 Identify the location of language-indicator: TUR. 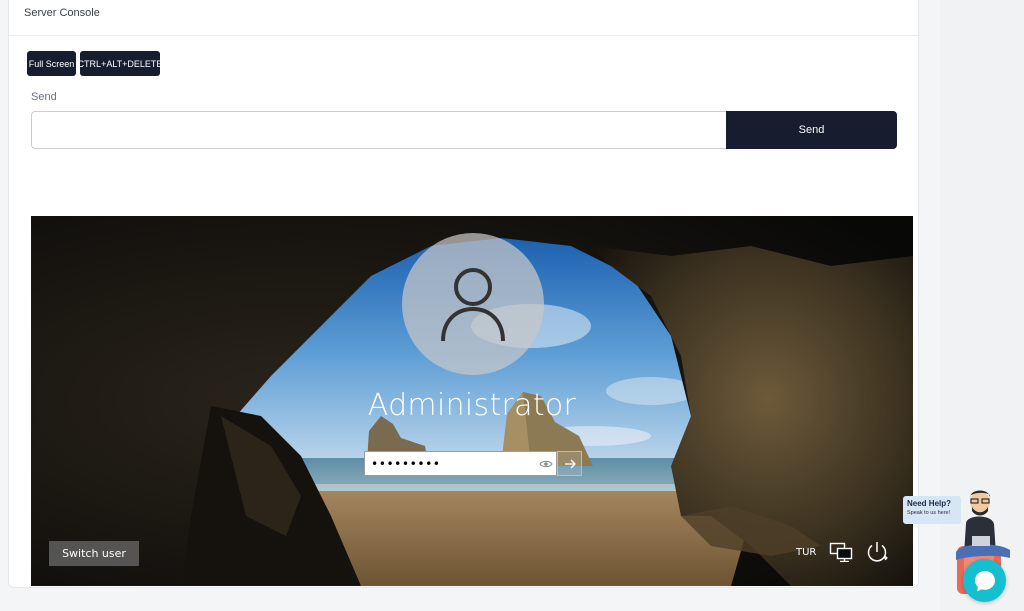
(806, 552).